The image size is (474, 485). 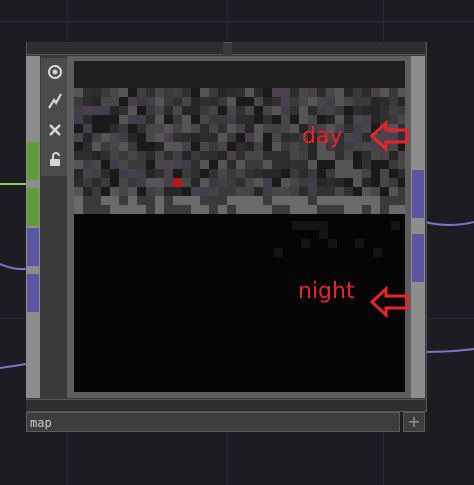 I want to click on viewer-toggle-button, so click(x=54, y=72).